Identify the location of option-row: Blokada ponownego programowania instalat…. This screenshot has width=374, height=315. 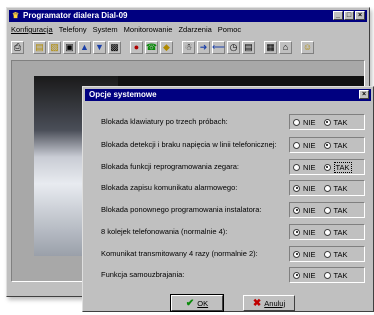
(229, 210).